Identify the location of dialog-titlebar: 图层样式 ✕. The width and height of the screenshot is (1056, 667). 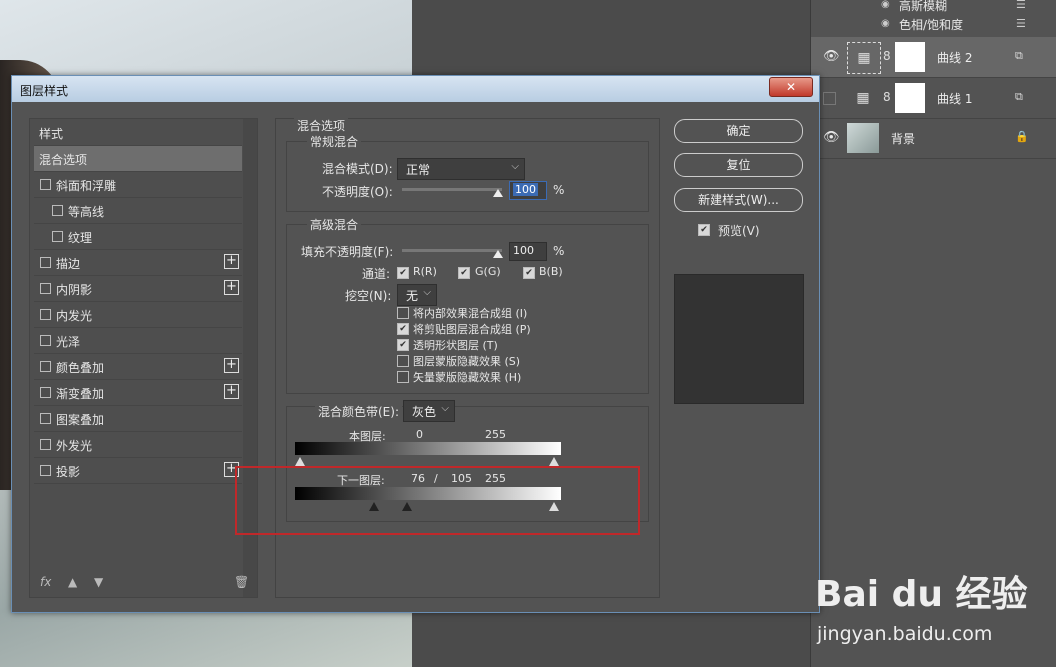
(415, 89).